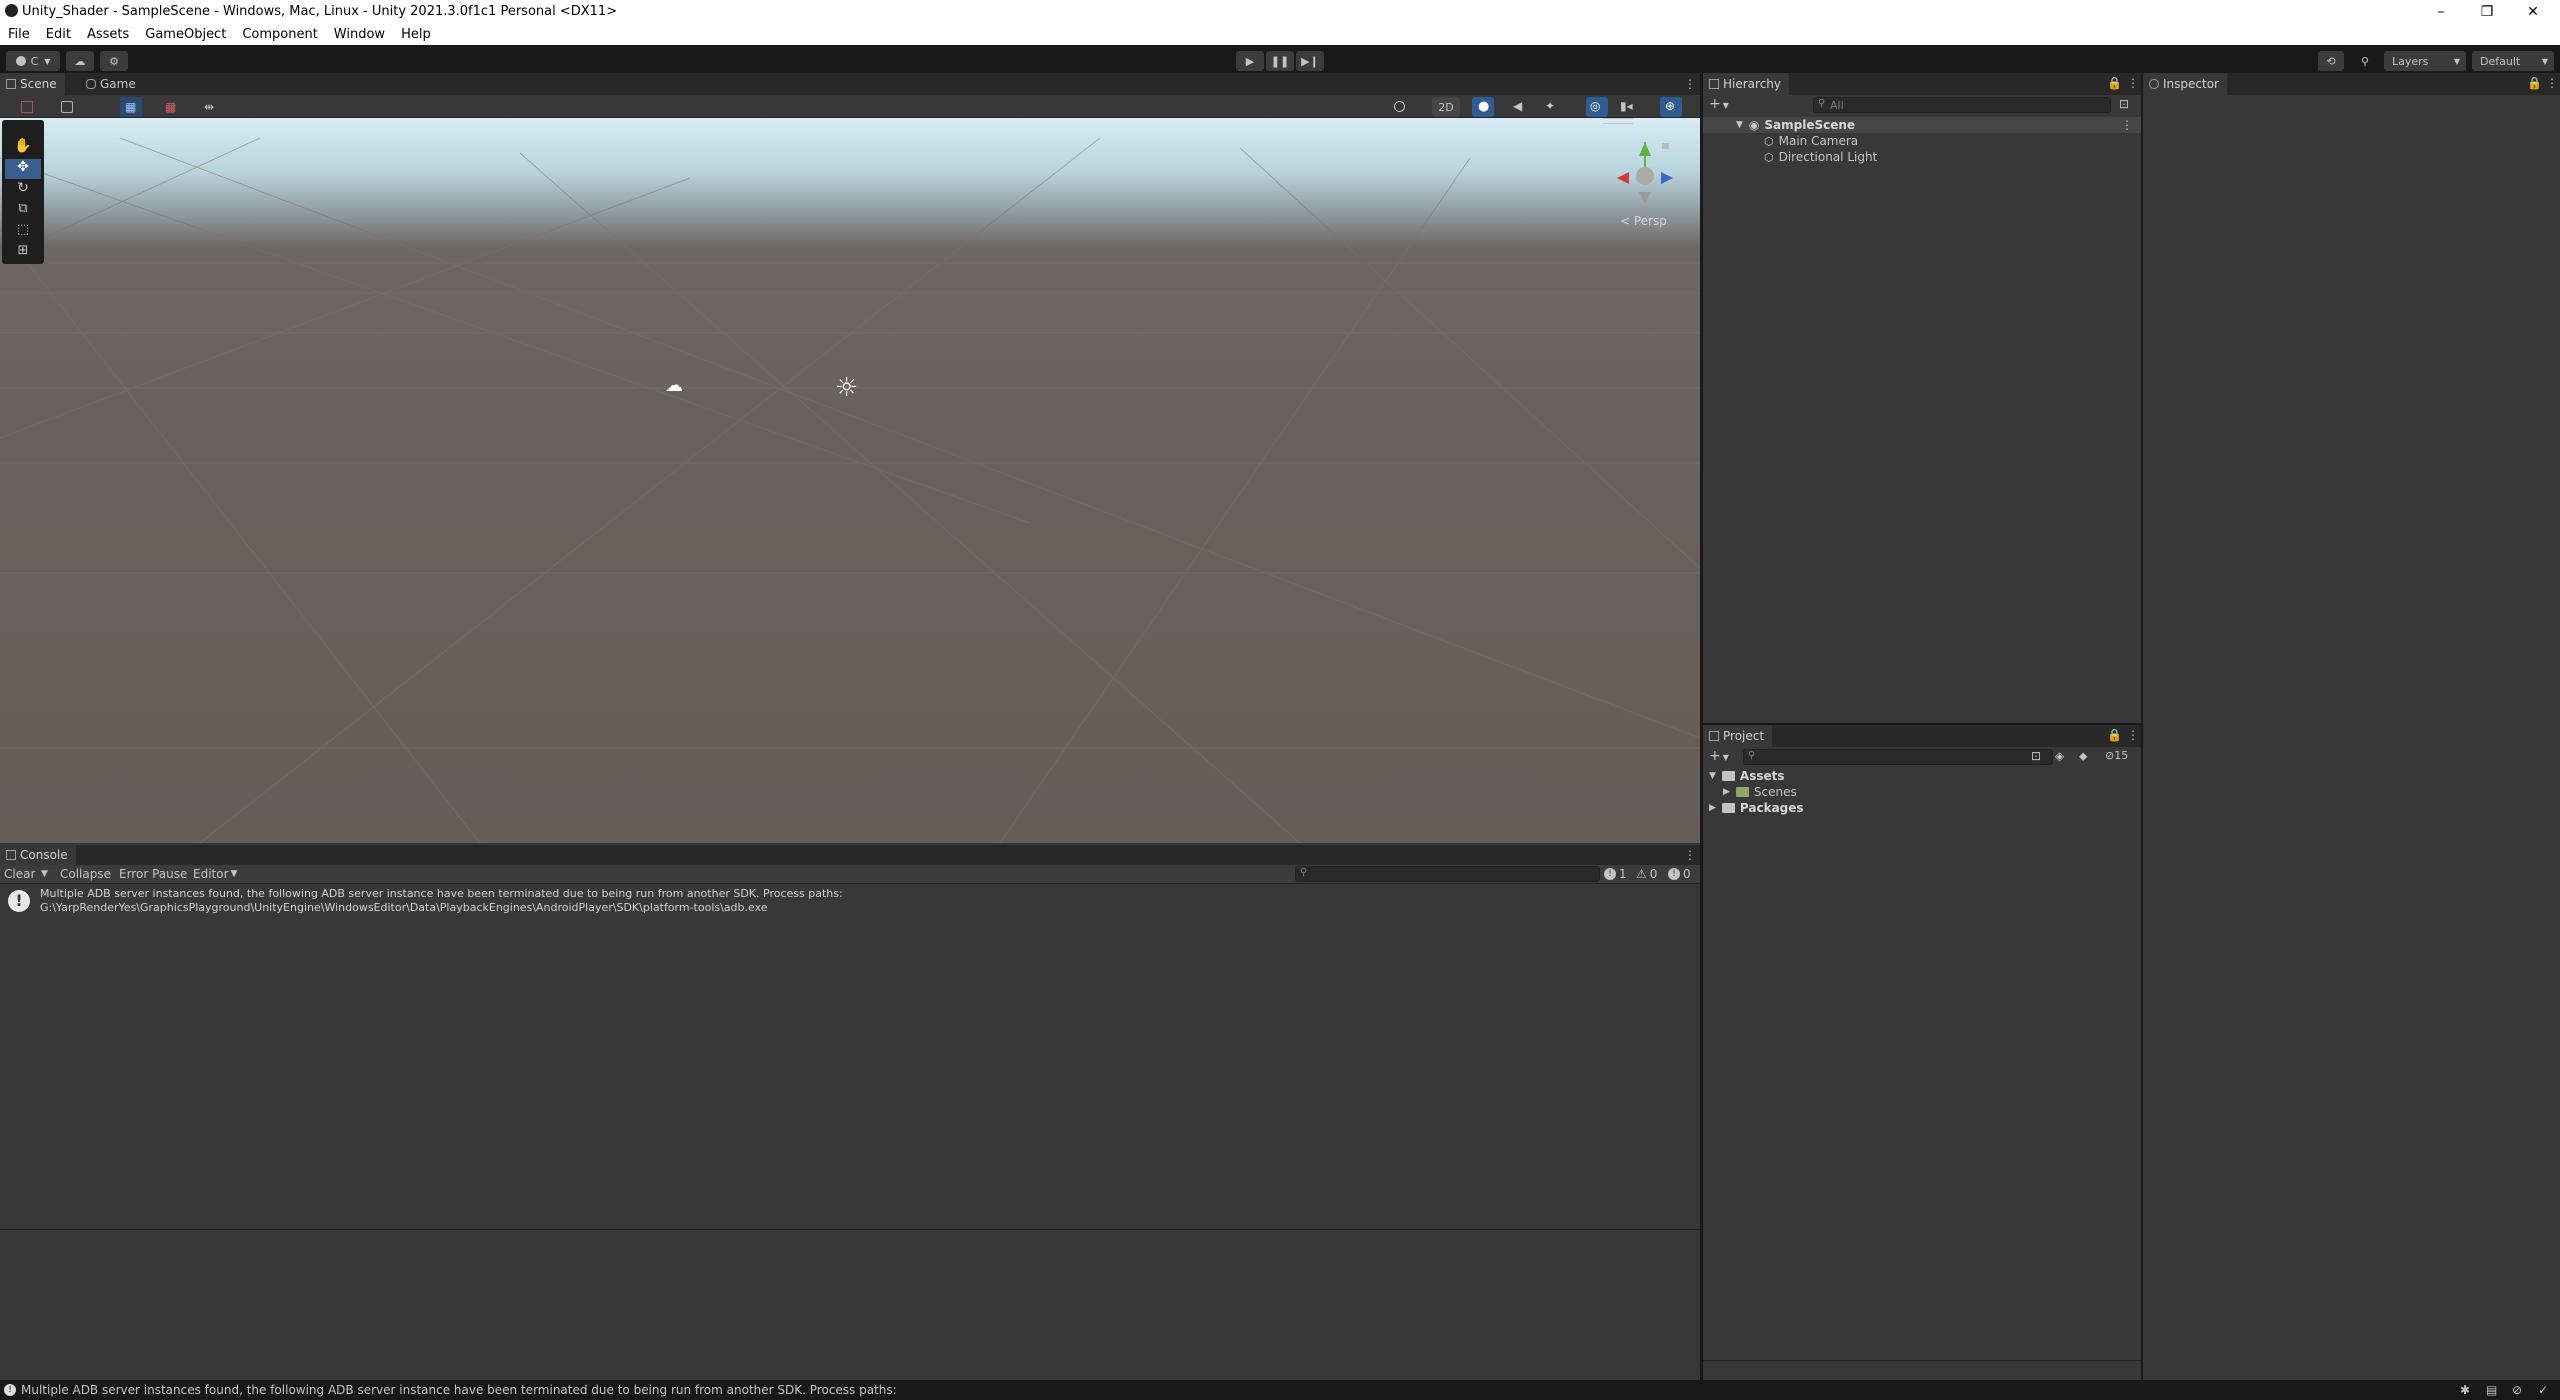  Describe the element at coordinates (44, 874) in the screenshot. I see `clear-options-chevron-icon: ▼` at that location.